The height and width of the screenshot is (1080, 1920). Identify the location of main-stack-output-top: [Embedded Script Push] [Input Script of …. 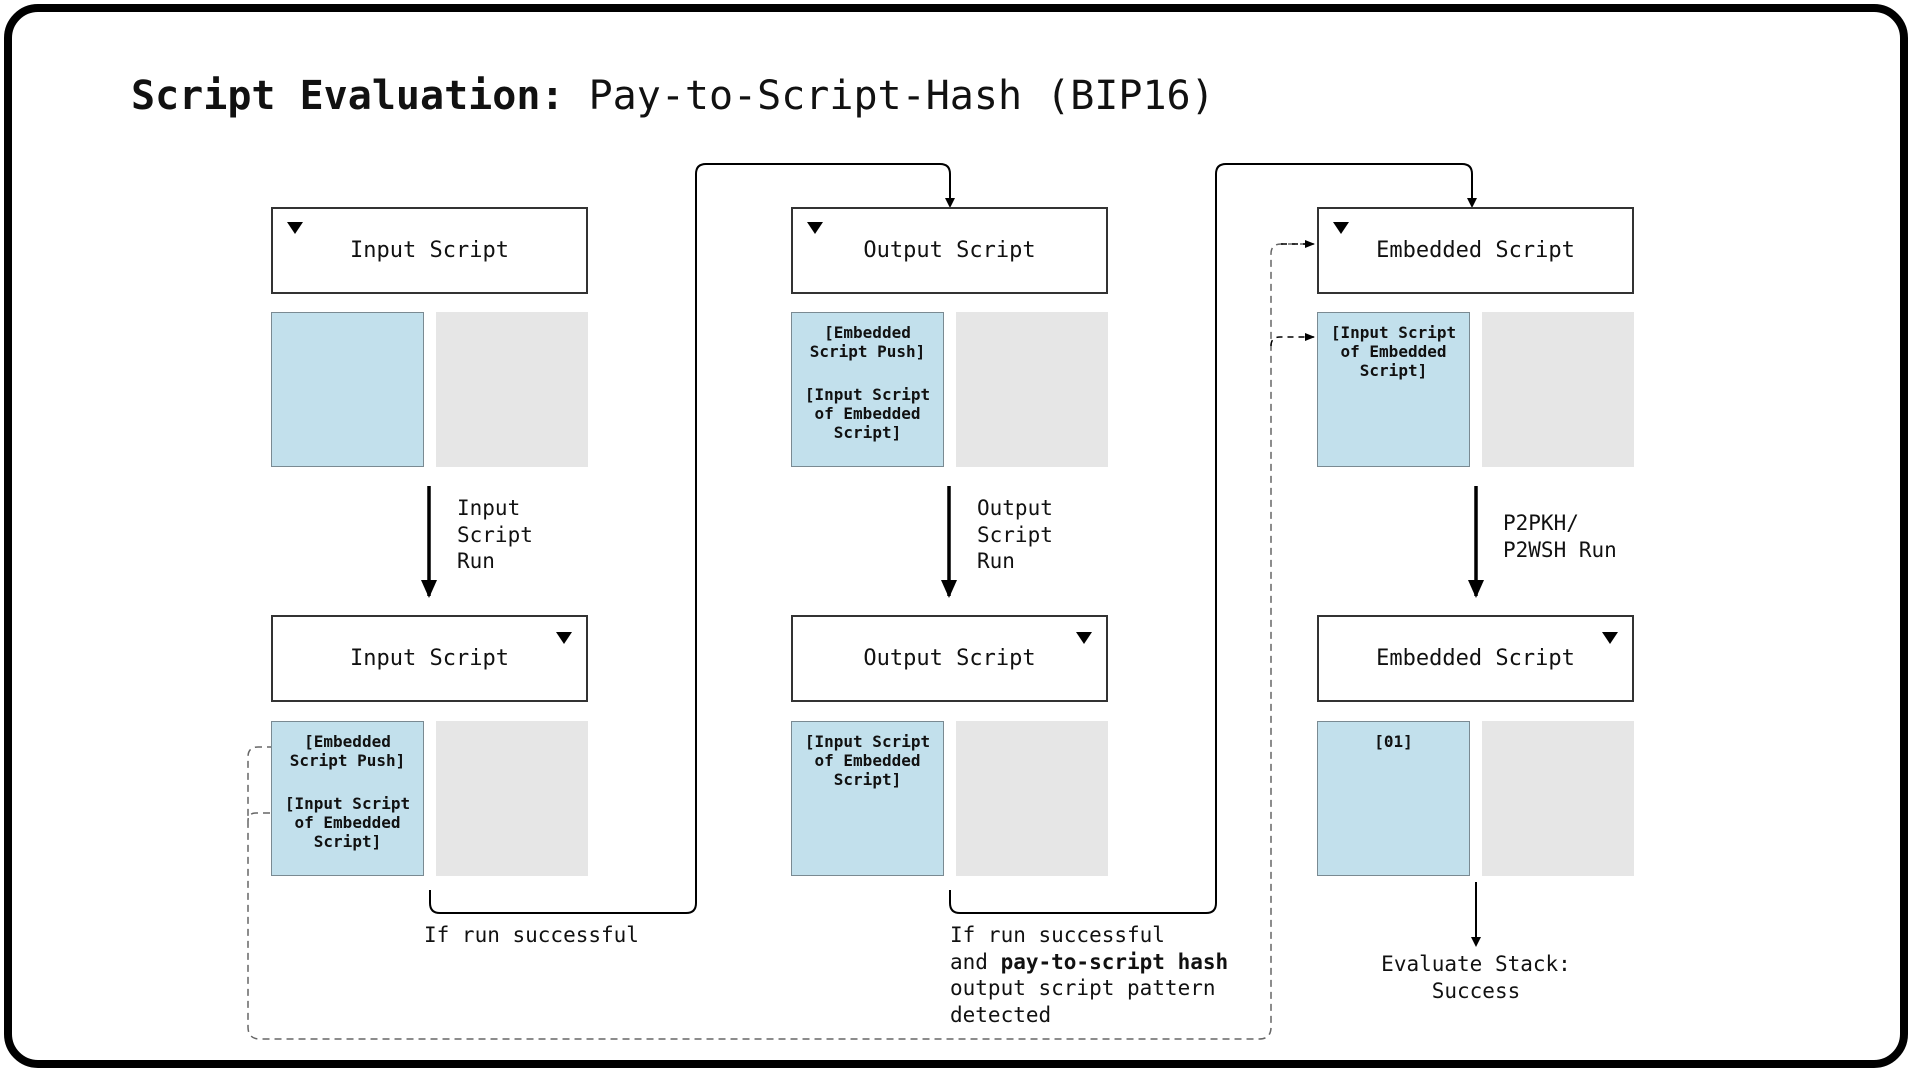
(867, 389).